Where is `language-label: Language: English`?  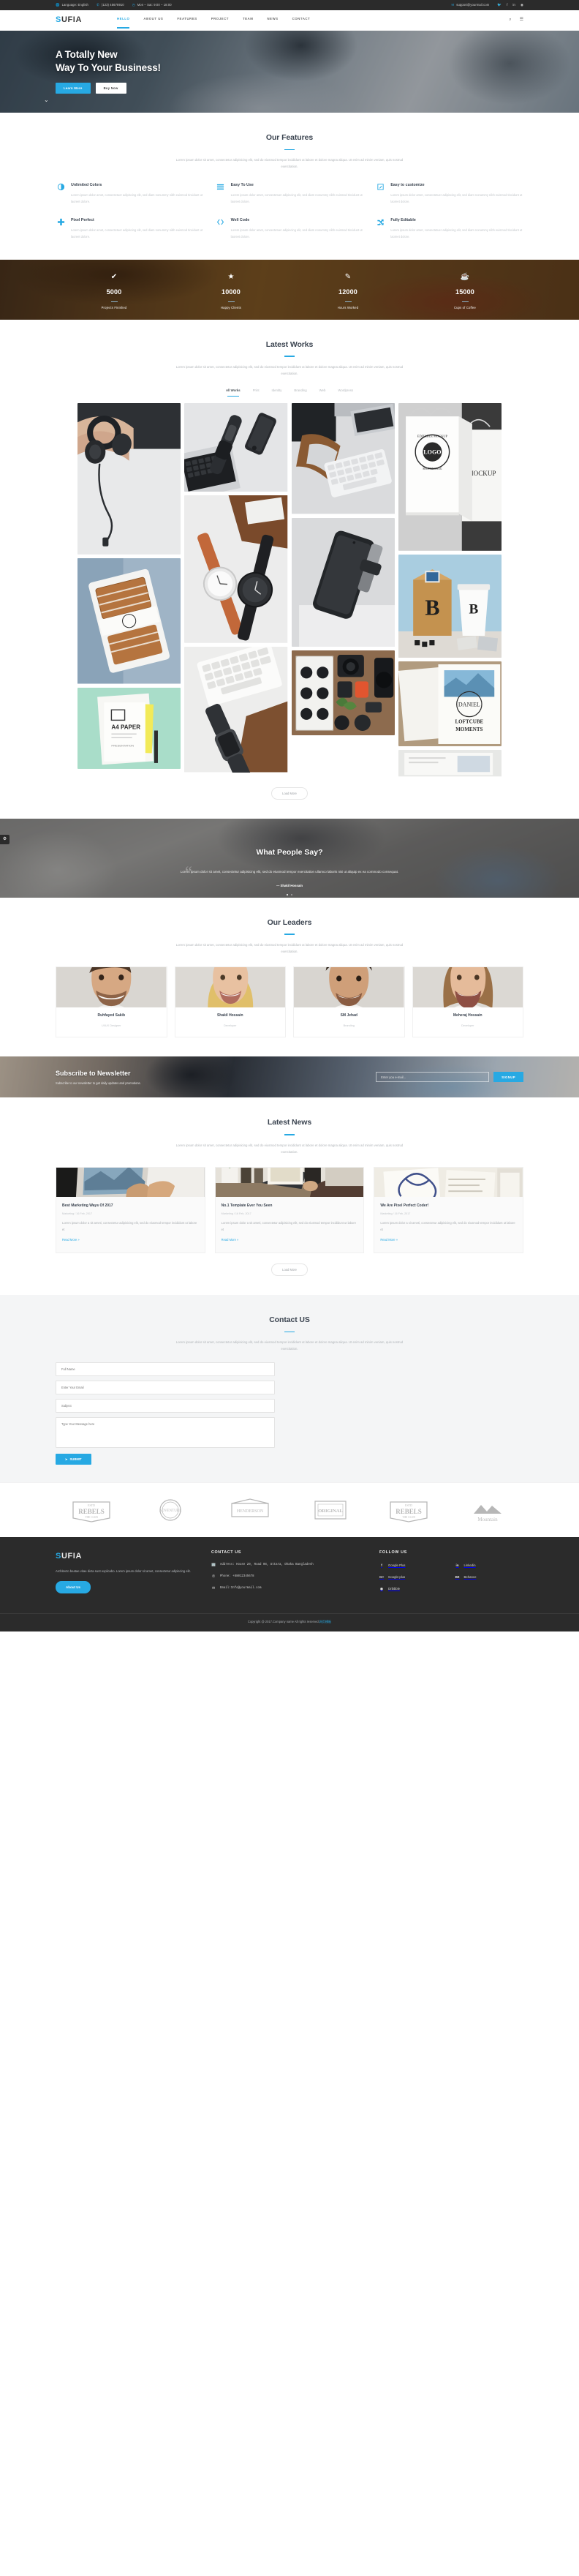 language-label: Language: English is located at coordinates (74, 5).